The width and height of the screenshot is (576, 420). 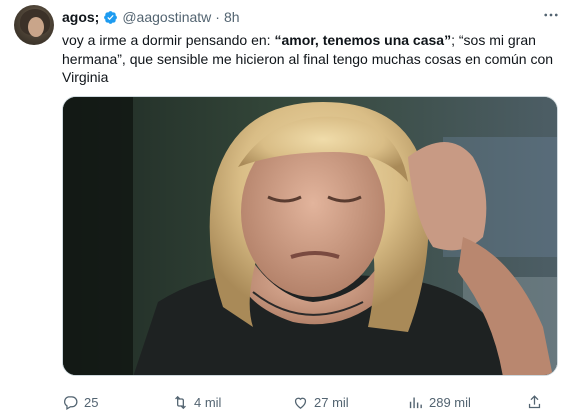 I want to click on views-button: 289 mil, so click(x=439, y=402).